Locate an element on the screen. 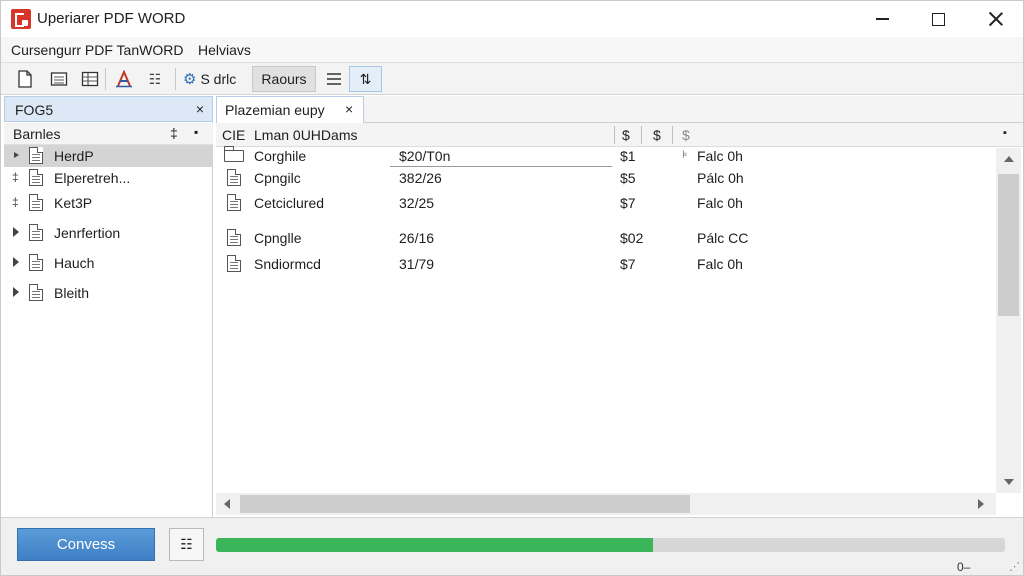  conversion-progress-bar is located at coordinates (610, 545).